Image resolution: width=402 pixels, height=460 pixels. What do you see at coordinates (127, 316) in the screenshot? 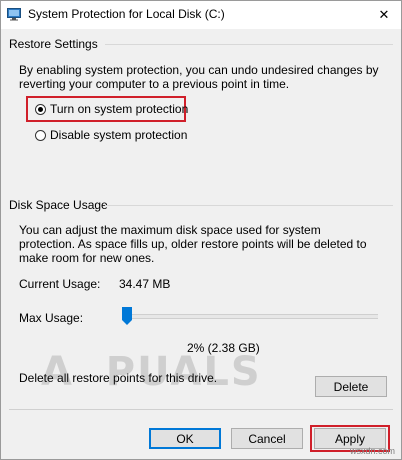
I see `max-usage-slider-thumb` at bounding box center [127, 316].